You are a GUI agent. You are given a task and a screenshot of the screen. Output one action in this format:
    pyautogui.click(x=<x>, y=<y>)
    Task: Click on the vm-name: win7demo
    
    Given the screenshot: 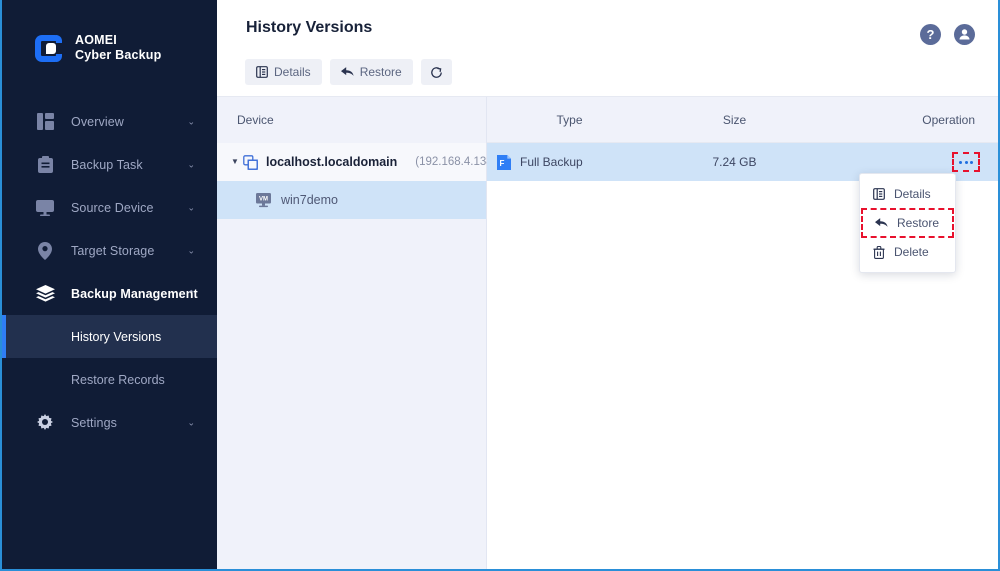 What is the action you would take?
    pyautogui.click(x=309, y=200)
    